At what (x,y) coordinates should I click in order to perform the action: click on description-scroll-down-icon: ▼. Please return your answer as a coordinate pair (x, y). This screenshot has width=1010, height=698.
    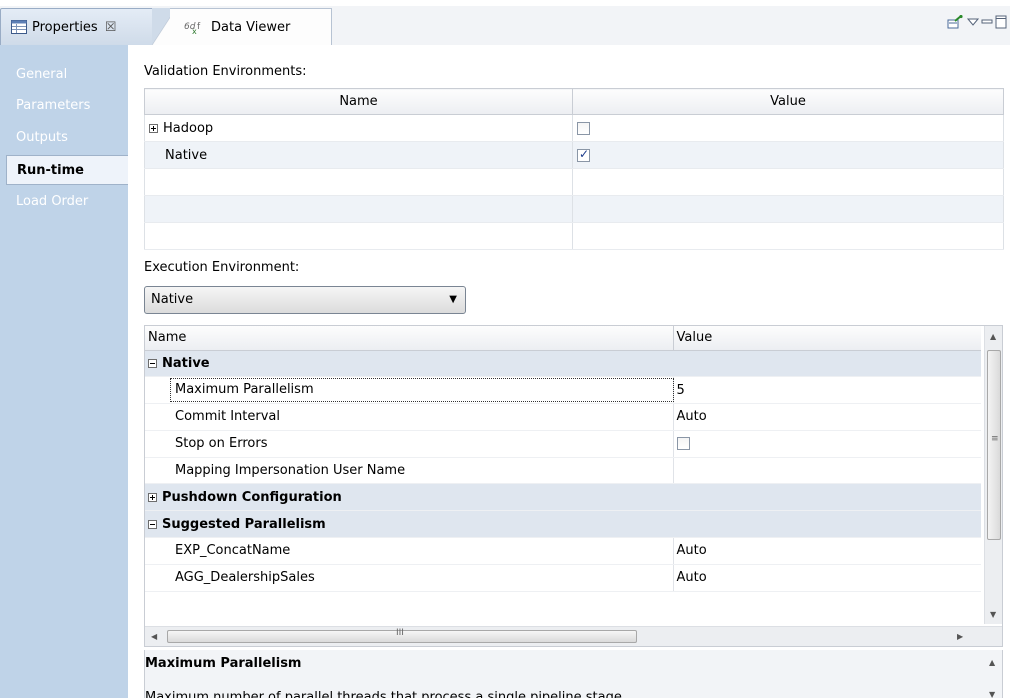
    Looking at the image, I should click on (992, 694).